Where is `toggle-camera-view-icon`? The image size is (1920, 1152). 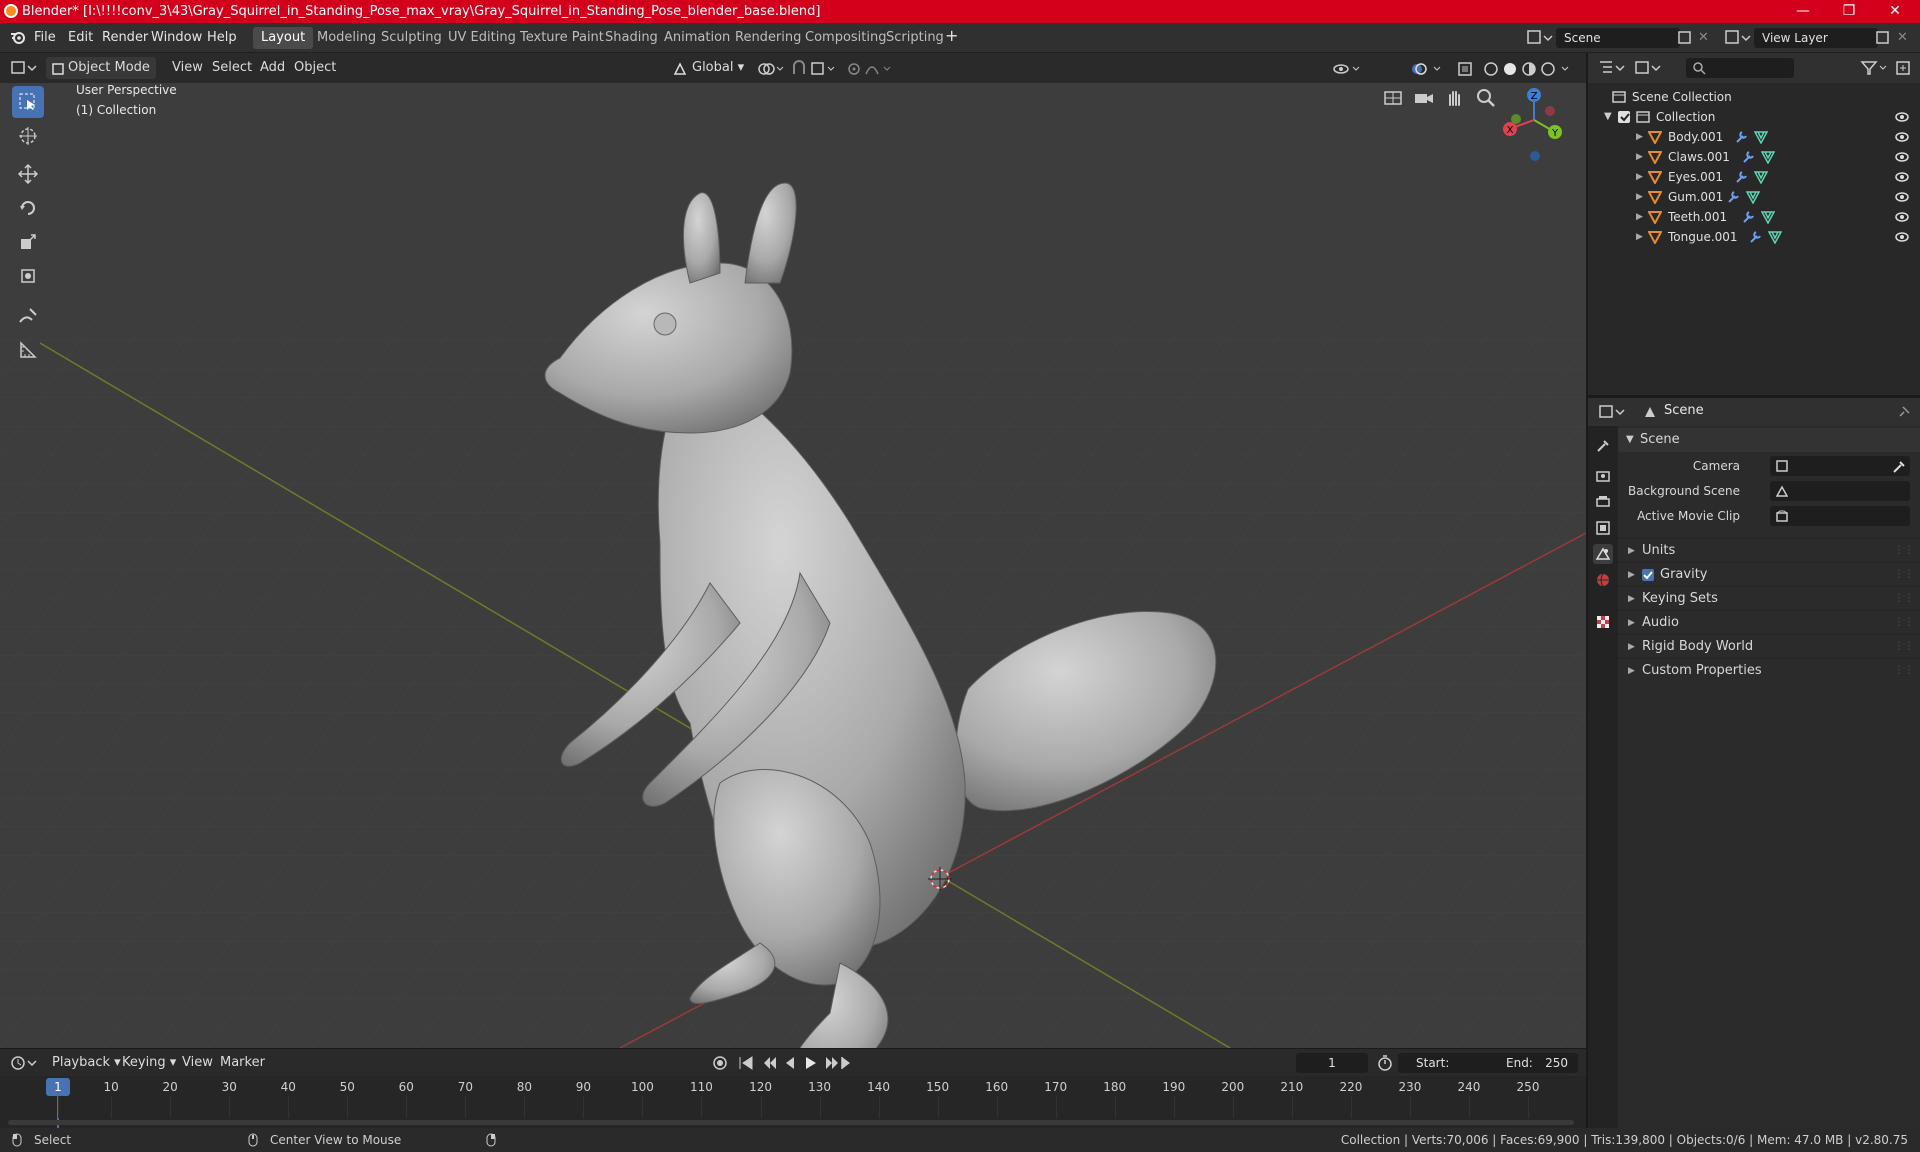
toggle-camera-view-icon is located at coordinates (1393, 98).